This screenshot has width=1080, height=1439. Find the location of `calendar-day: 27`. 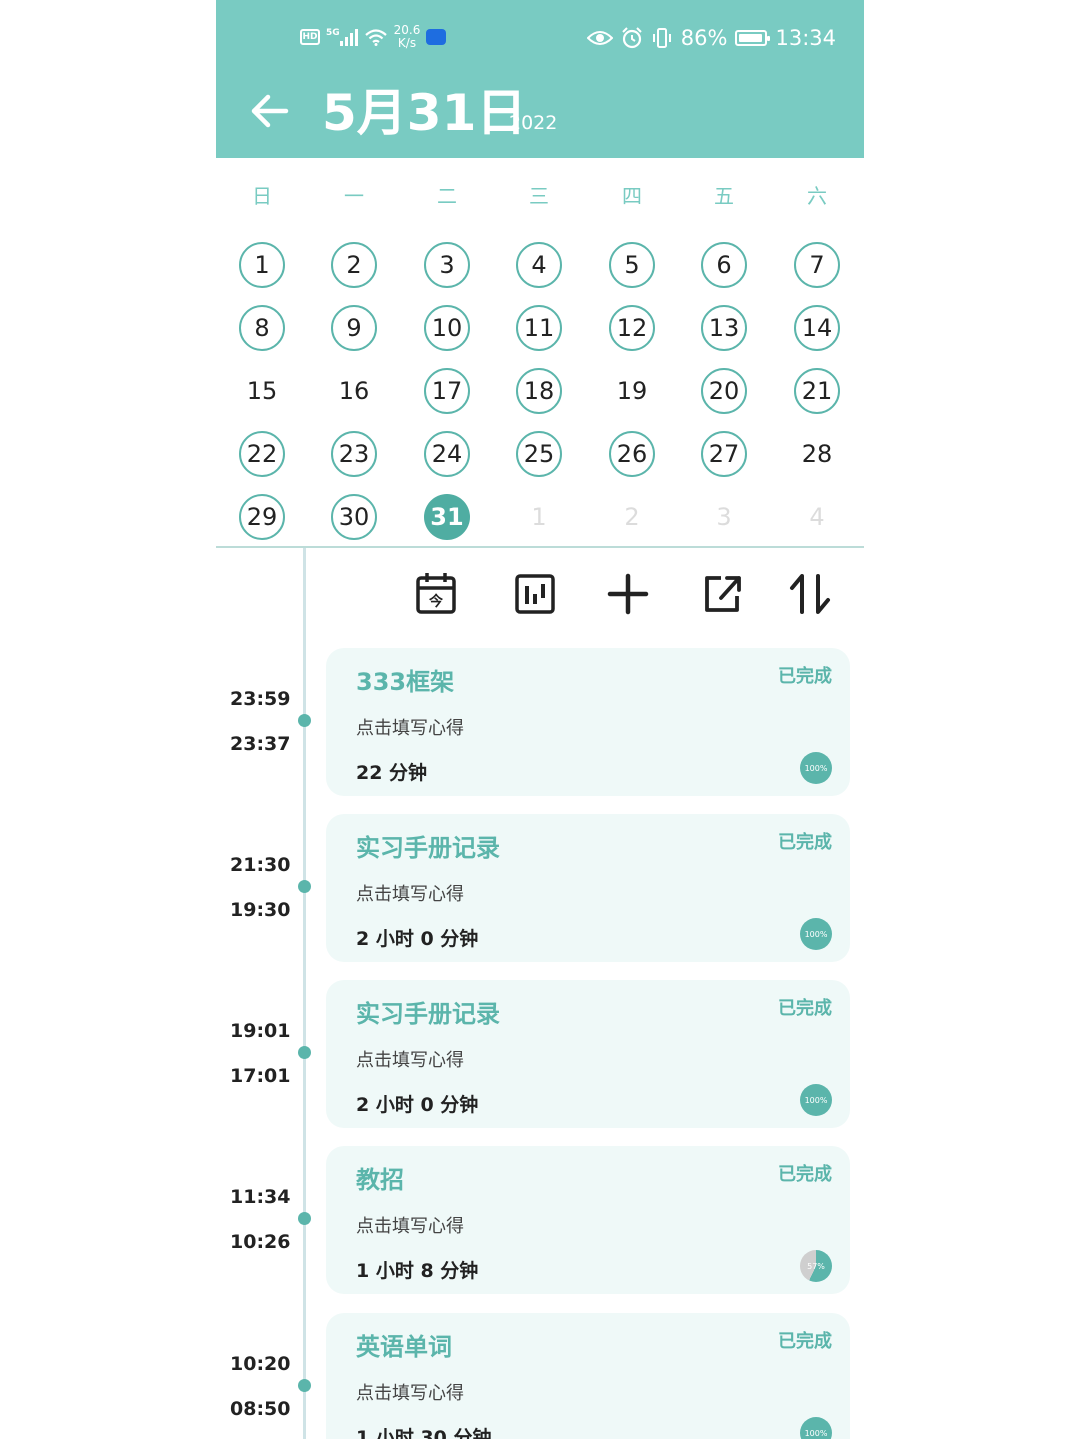

calendar-day: 27 is located at coordinates (724, 454).